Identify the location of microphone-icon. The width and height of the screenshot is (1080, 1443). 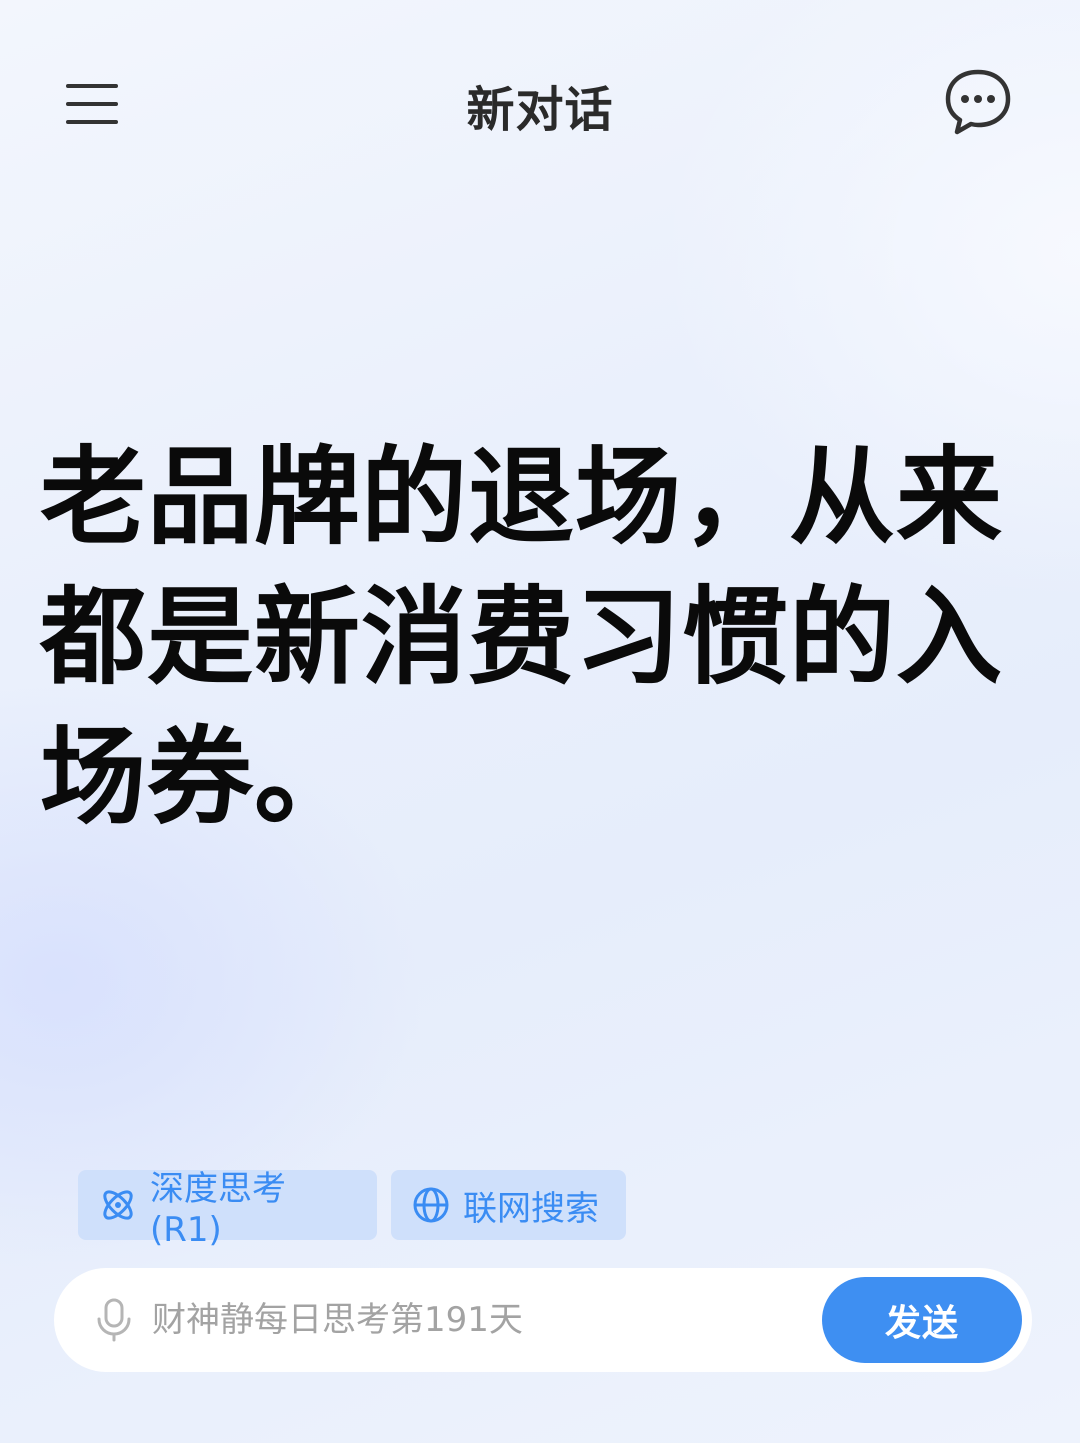
(114, 1320).